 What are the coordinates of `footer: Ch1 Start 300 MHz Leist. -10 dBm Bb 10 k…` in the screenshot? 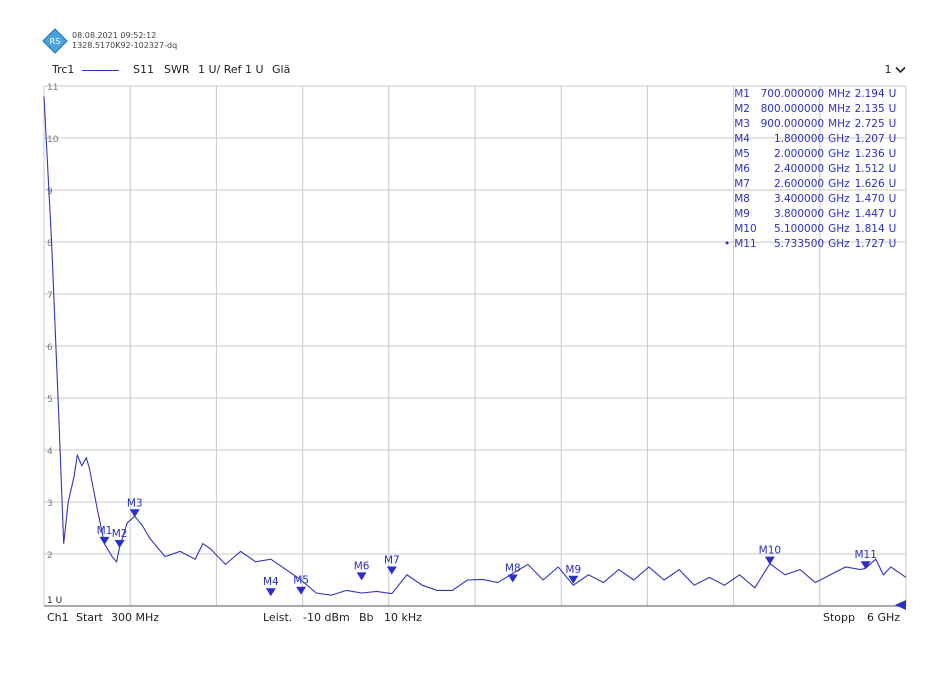 It's located at (475, 619).